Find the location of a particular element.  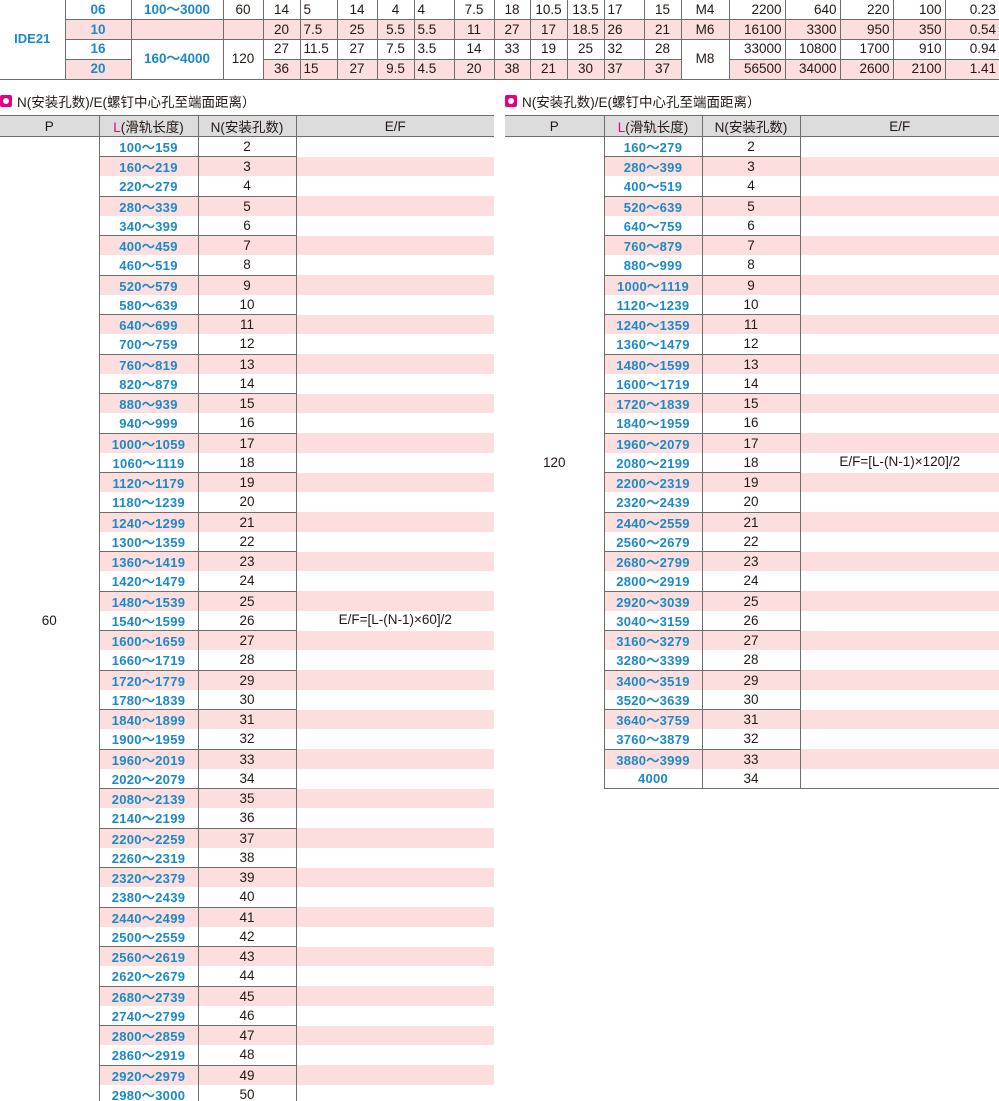

size-cell: 06 is located at coordinates (98, 10).